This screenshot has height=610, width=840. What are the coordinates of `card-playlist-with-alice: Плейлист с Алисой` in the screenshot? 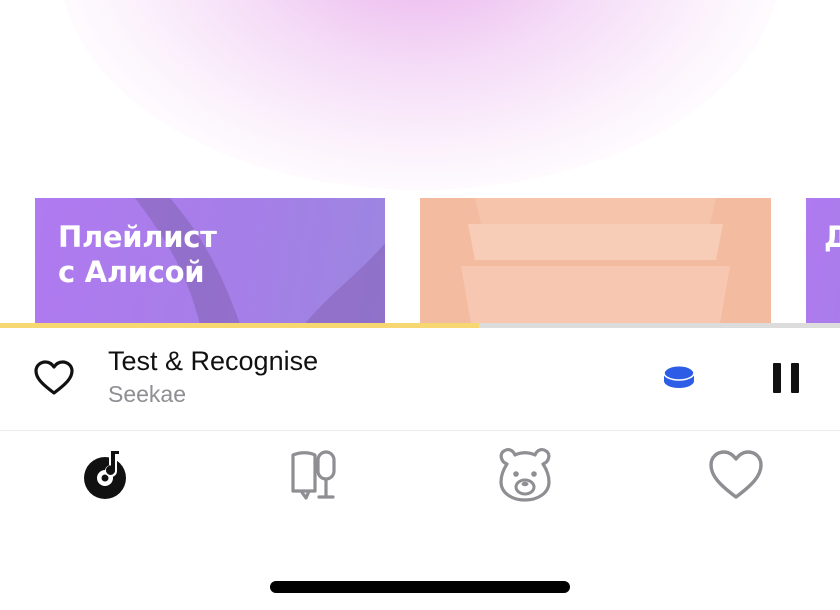 It's located at (210, 261).